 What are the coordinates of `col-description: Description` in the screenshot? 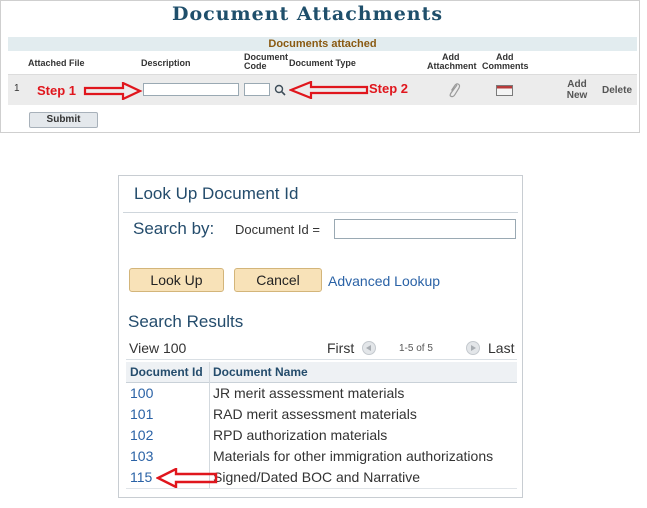 It's located at (166, 63).